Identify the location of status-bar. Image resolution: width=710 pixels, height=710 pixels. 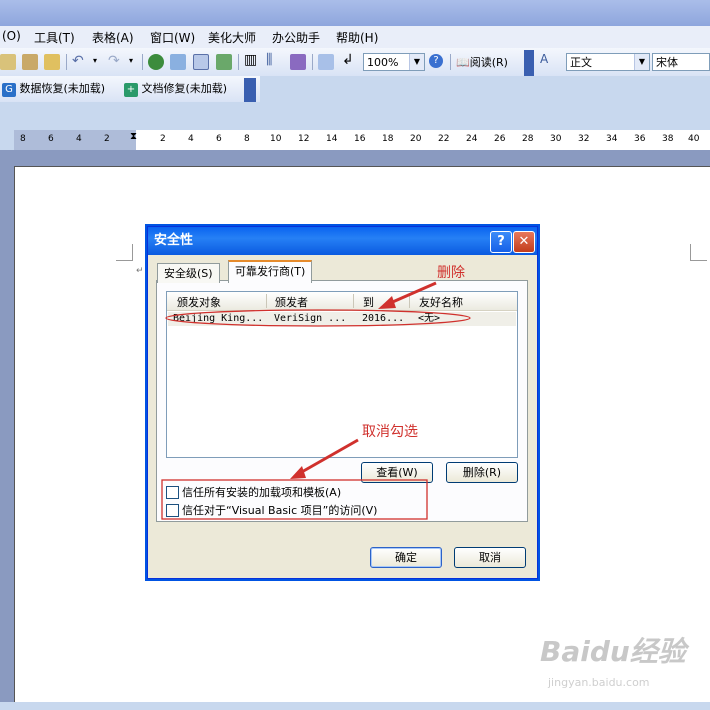
(355, 706).